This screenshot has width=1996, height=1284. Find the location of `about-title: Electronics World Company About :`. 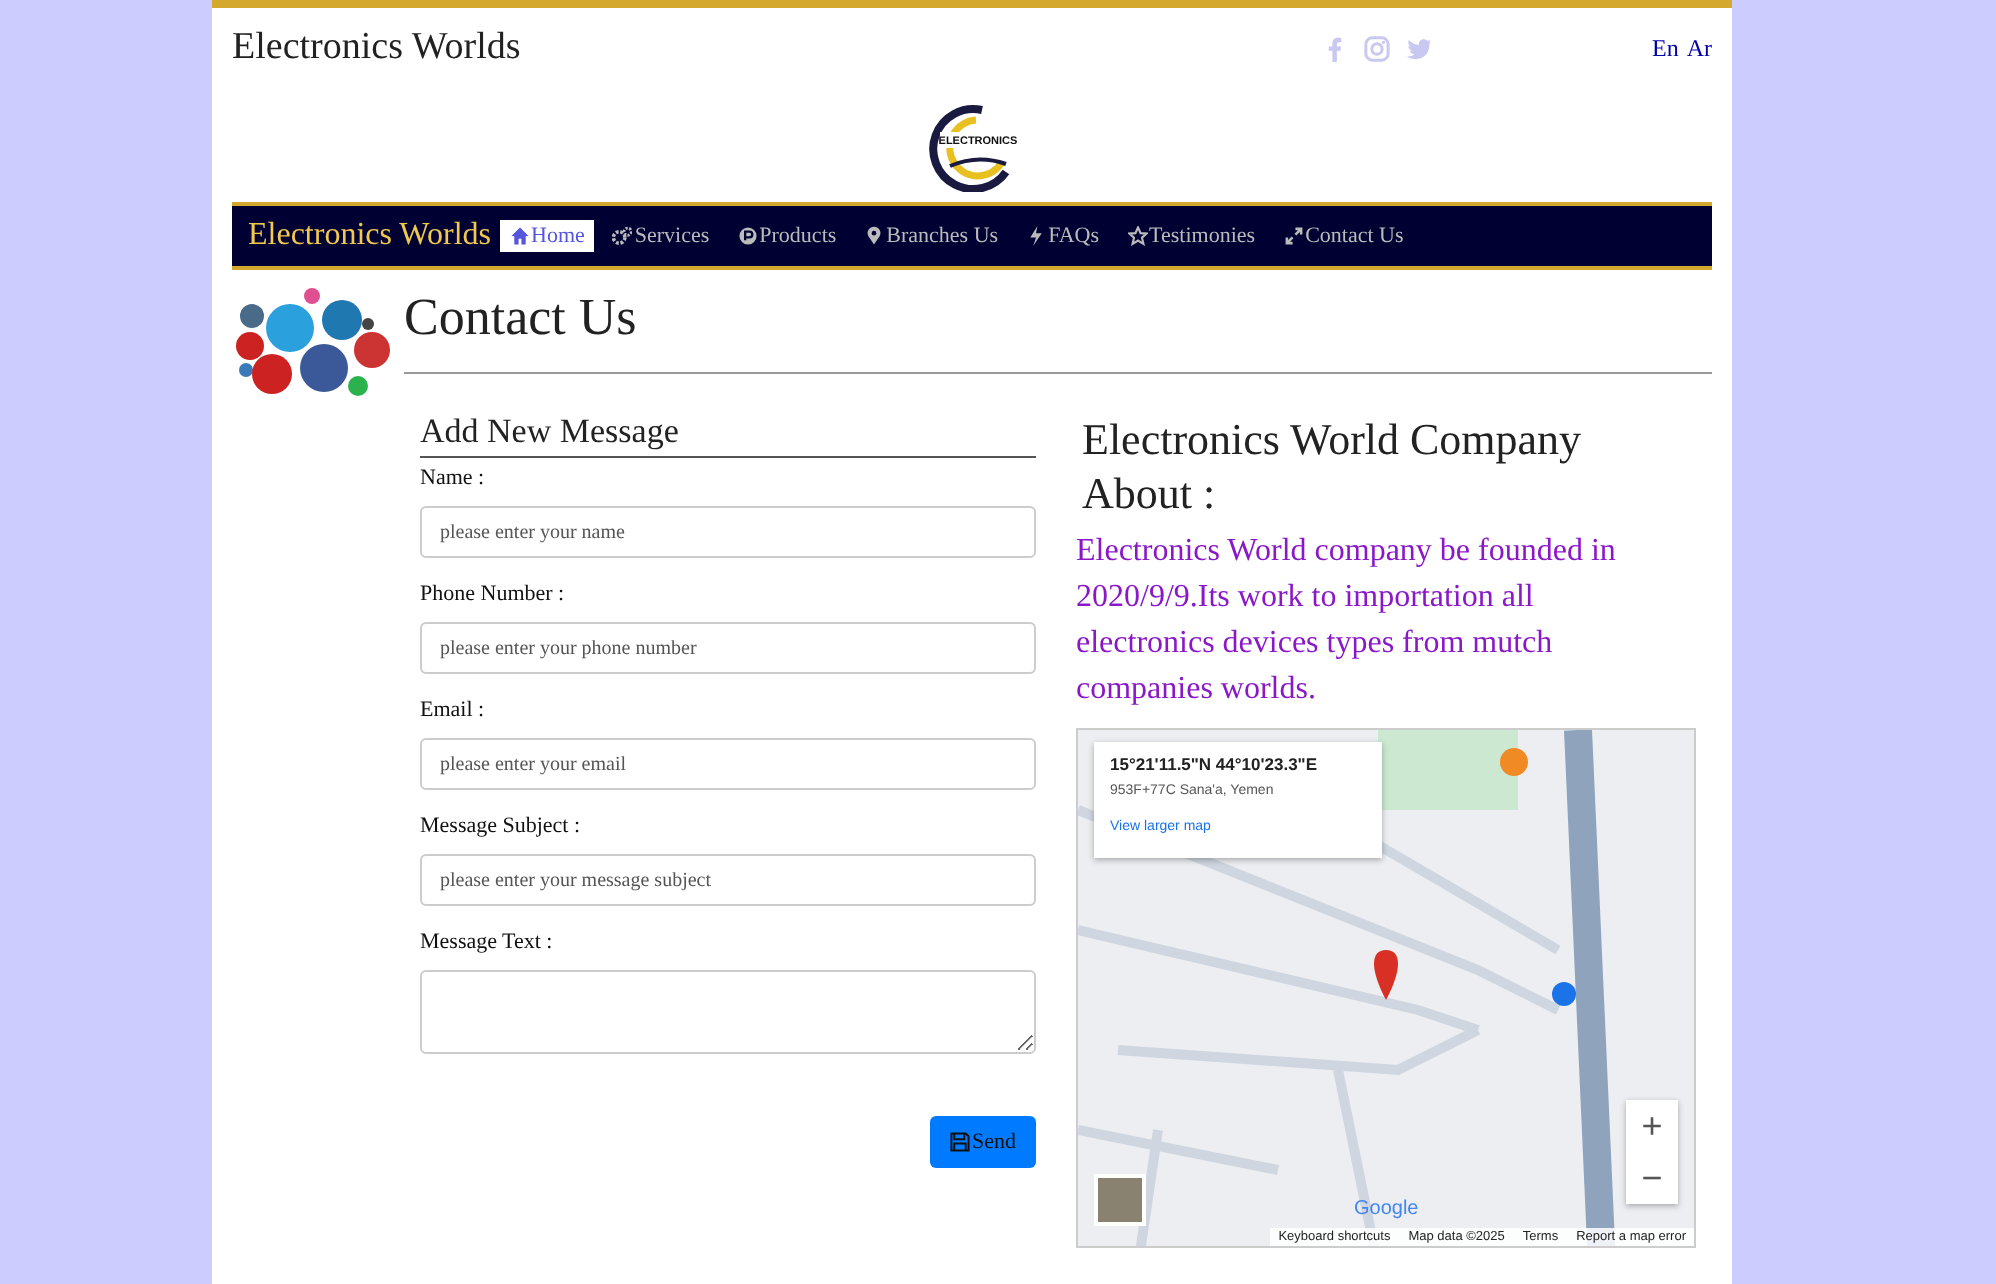

about-title: Electronics World Company About : is located at coordinates (1333, 466).